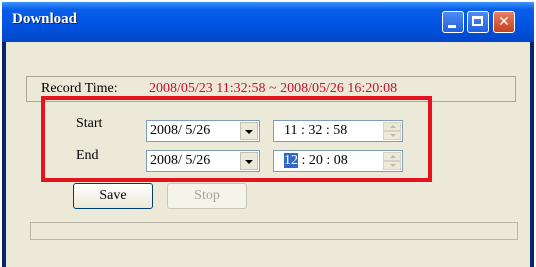 The image size is (536, 267). I want to click on download-progress-bar, so click(274, 231).